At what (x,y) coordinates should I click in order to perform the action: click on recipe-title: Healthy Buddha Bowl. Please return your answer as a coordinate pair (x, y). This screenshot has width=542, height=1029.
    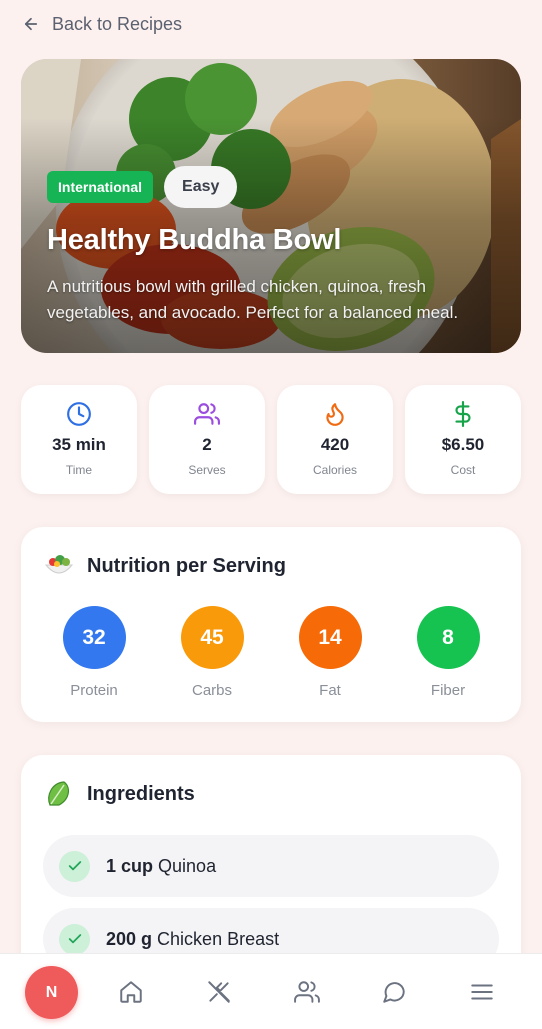
    Looking at the image, I should click on (194, 240).